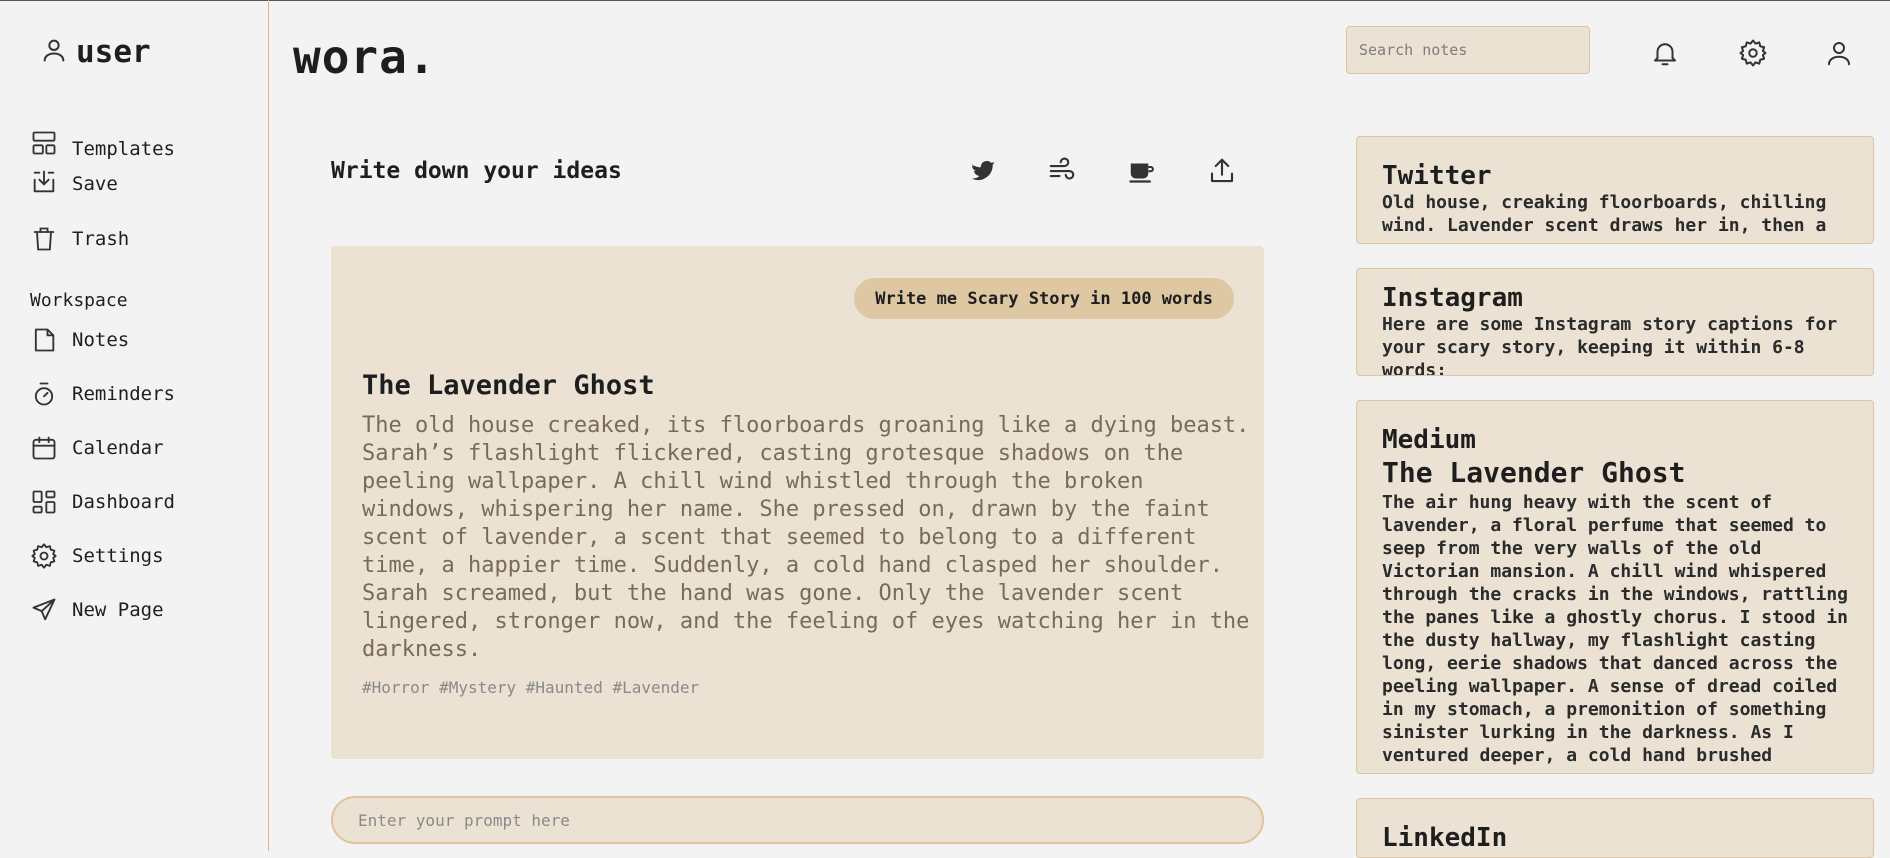 The width and height of the screenshot is (1890, 858). Describe the element at coordinates (44, 239) in the screenshot. I see `trash-icon` at that location.